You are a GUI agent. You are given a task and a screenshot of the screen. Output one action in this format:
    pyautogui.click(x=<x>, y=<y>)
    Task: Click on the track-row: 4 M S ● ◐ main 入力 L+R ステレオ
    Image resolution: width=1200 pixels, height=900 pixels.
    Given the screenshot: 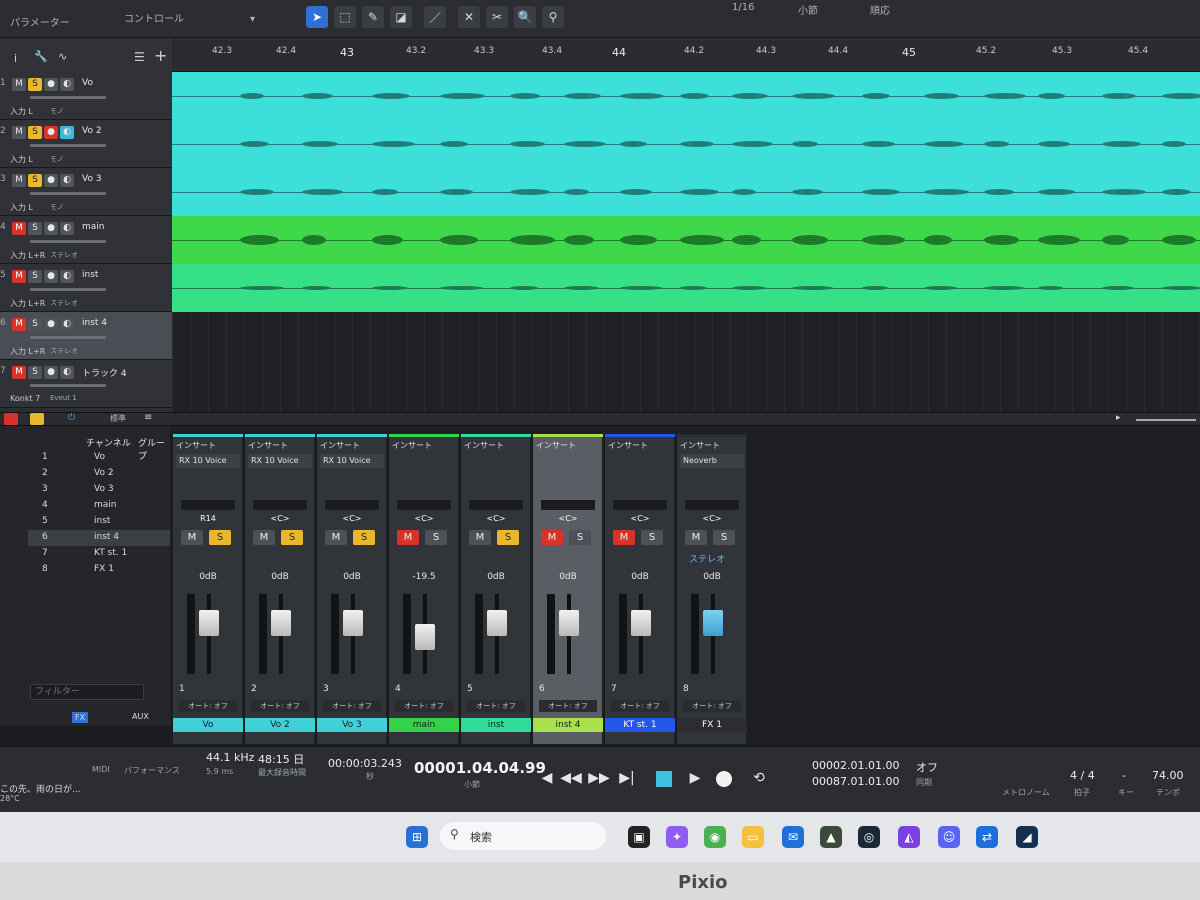 What is the action you would take?
    pyautogui.click(x=86, y=240)
    